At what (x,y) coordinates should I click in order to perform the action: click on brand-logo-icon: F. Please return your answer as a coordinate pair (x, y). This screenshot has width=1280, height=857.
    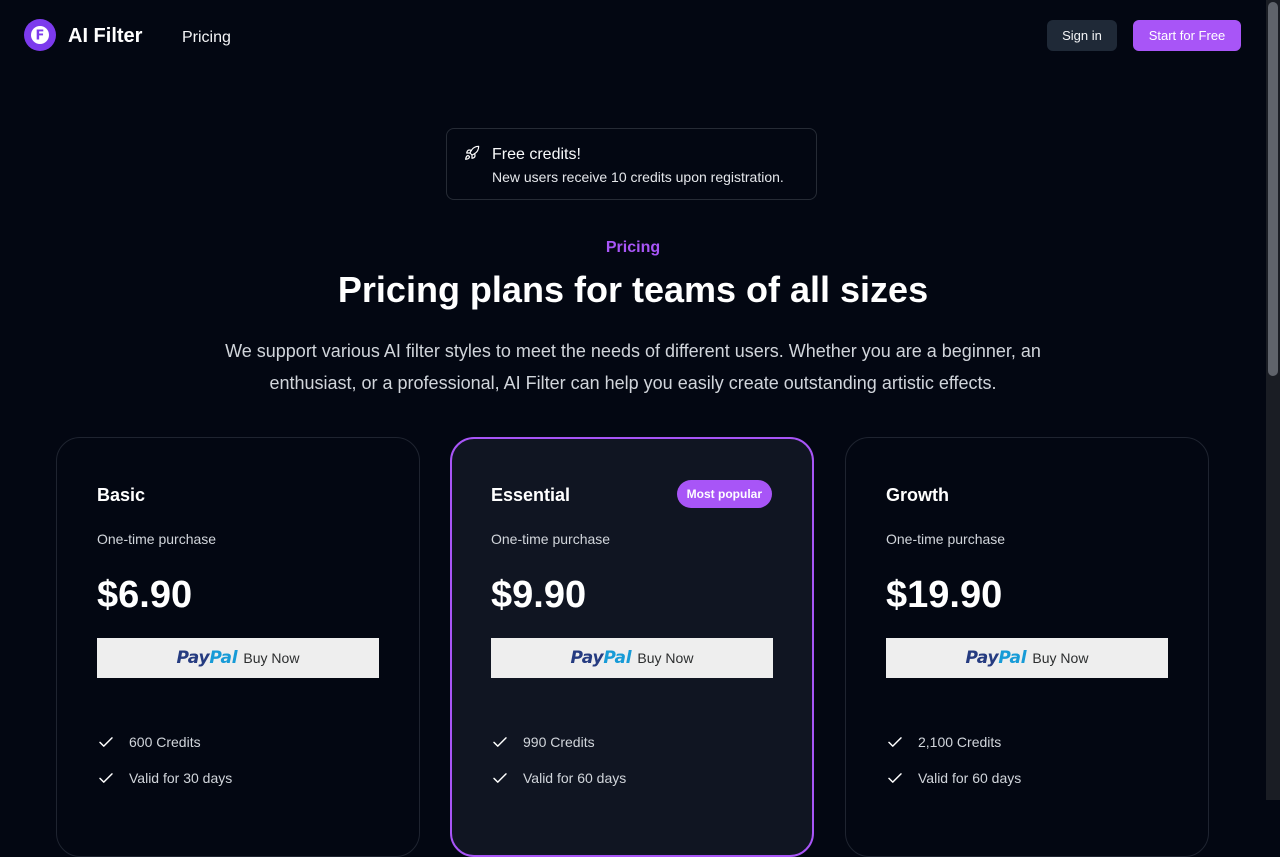
    Looking at the image, I should click on (40, 35).